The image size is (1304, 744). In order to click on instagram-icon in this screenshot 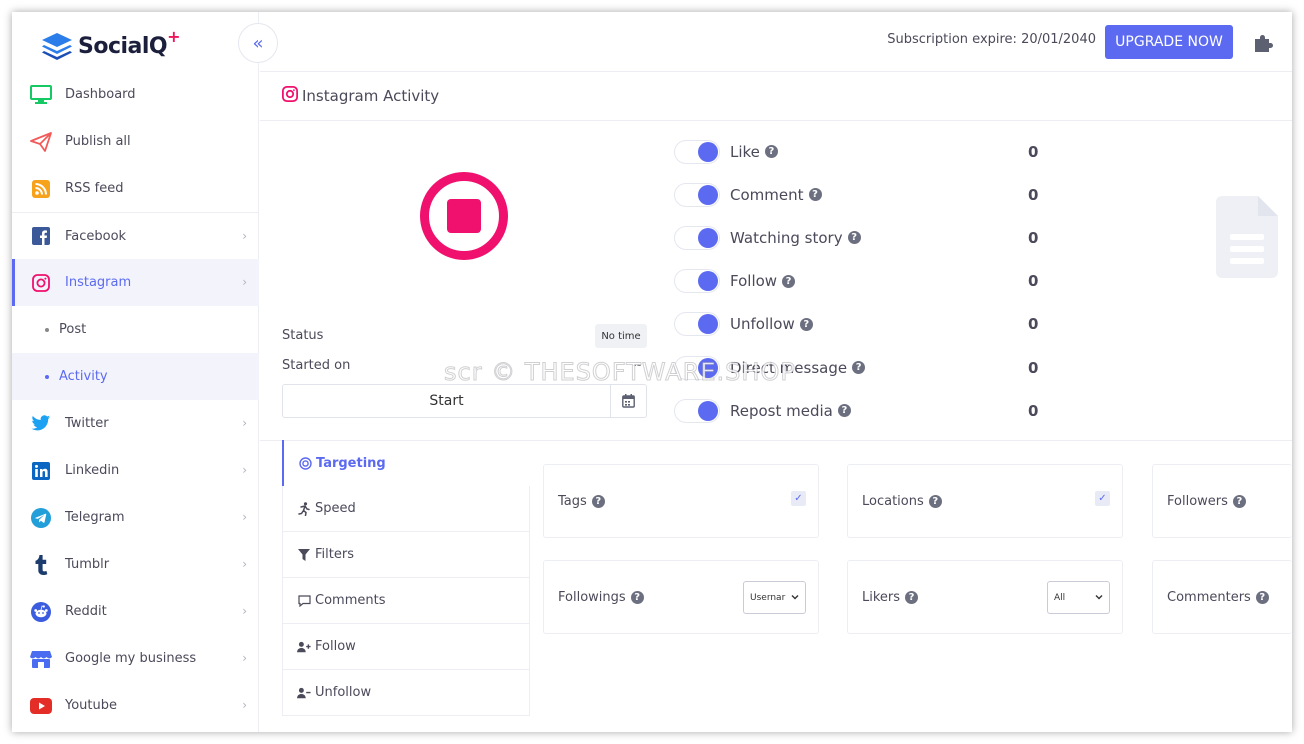, I will do `click(290, 96)`.